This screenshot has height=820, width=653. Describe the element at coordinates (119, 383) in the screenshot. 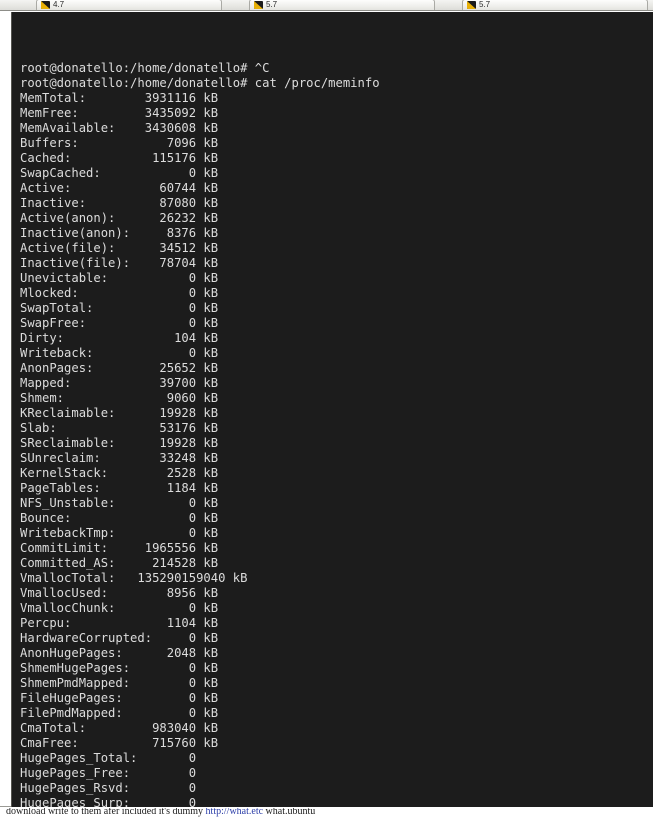

I see `terminal-line: Mapped: 39700 kB` at that location.